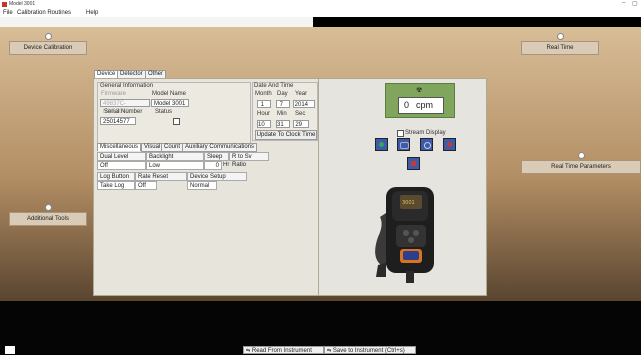 This screenshot has width=641, height=355. What do you see at coordinates (226, 165) in the screenshot?
I see `sleep-unit: Hr` at bounding box center [226, 165].